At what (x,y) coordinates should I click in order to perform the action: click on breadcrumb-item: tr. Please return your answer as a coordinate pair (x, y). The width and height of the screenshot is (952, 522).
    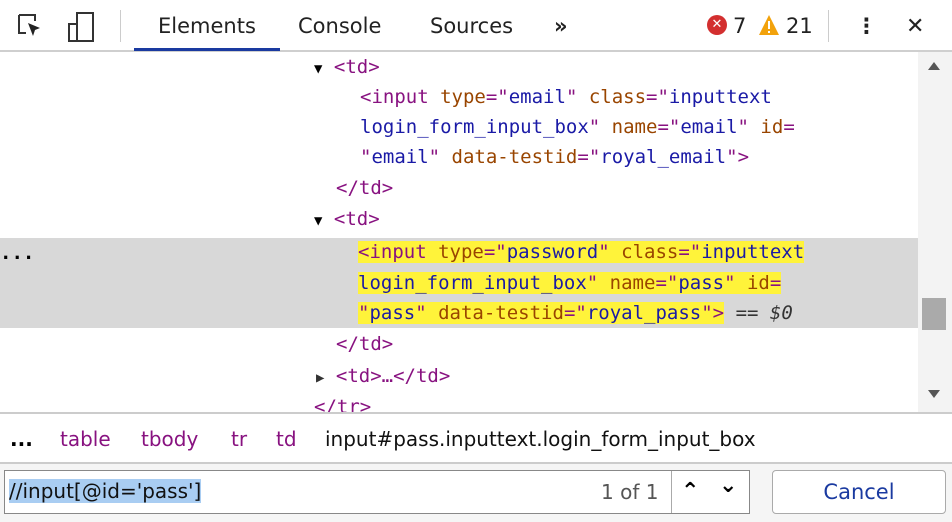
    Looking at the image, I should click on (239, 439).